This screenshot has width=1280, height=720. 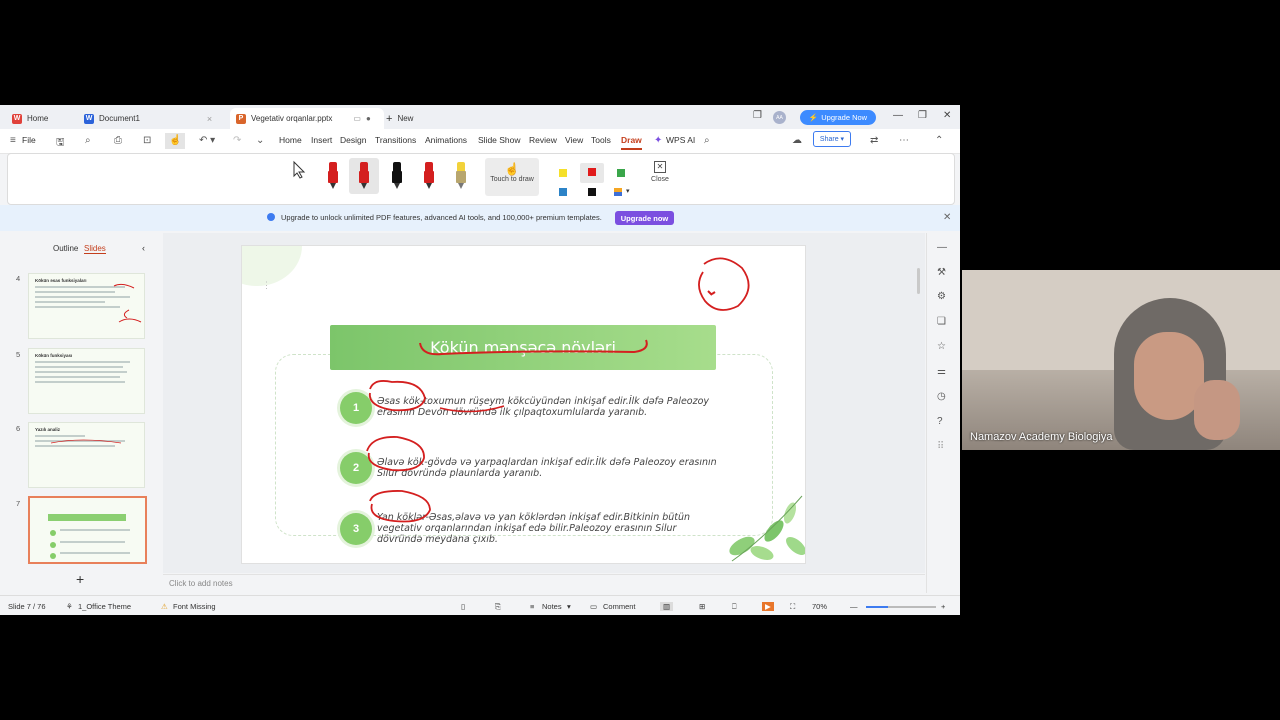 What do you see at coordinates (594, 606) in the screenshot?
I see `comment-icon: ▭` at bounding box center [594, 606].